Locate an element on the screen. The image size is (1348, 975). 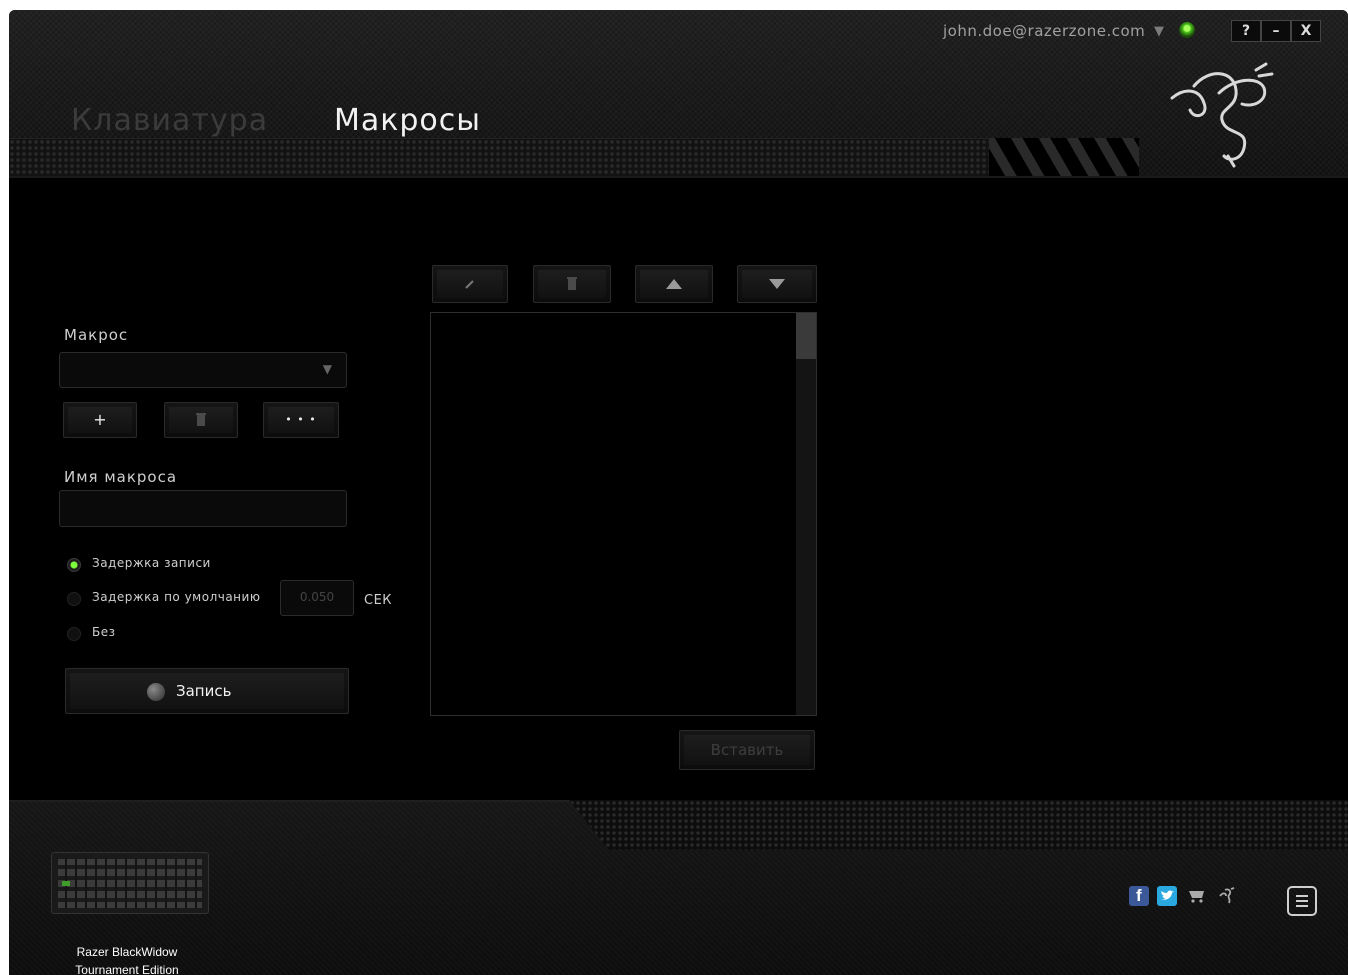
radio-no-delay-label: Без is located at coordinates (104, 632).